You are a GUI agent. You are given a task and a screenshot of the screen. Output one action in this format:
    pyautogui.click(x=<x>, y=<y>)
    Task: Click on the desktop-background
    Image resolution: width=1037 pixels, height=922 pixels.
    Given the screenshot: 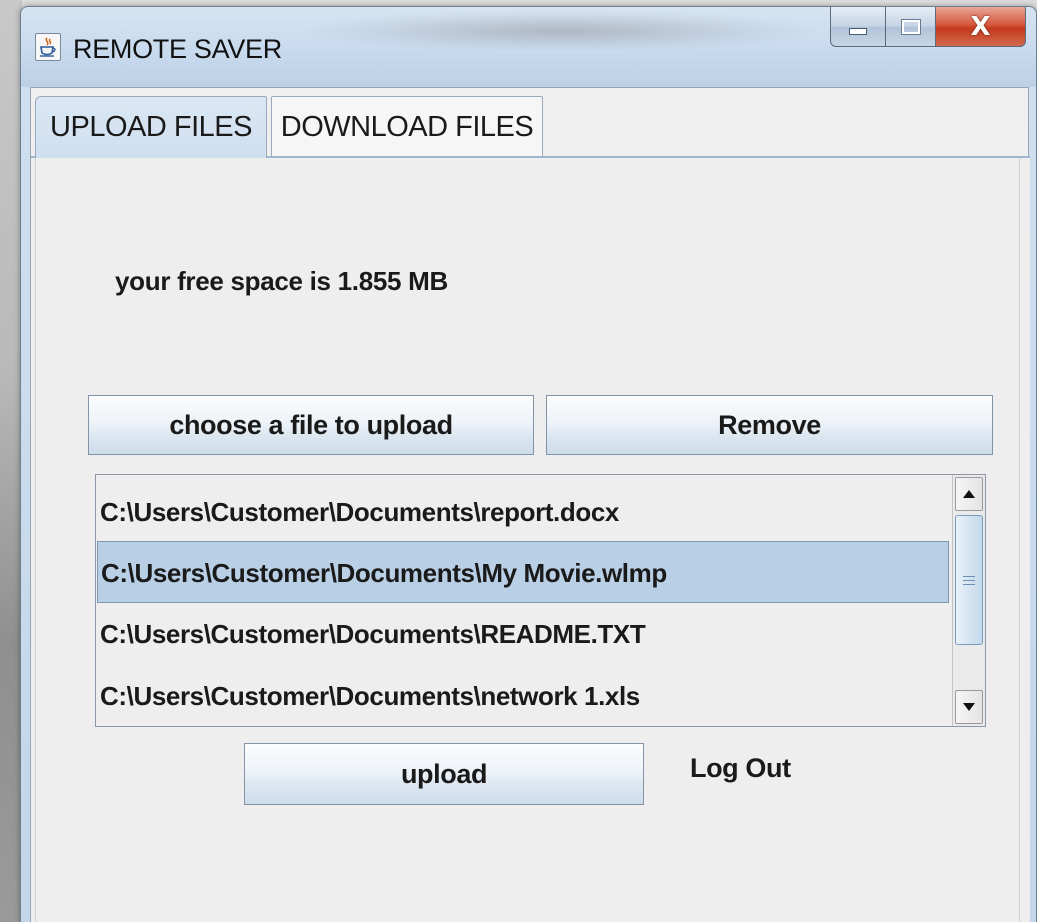 What is the action you would take?
    pyautogui.click(x=11, y=461)
    